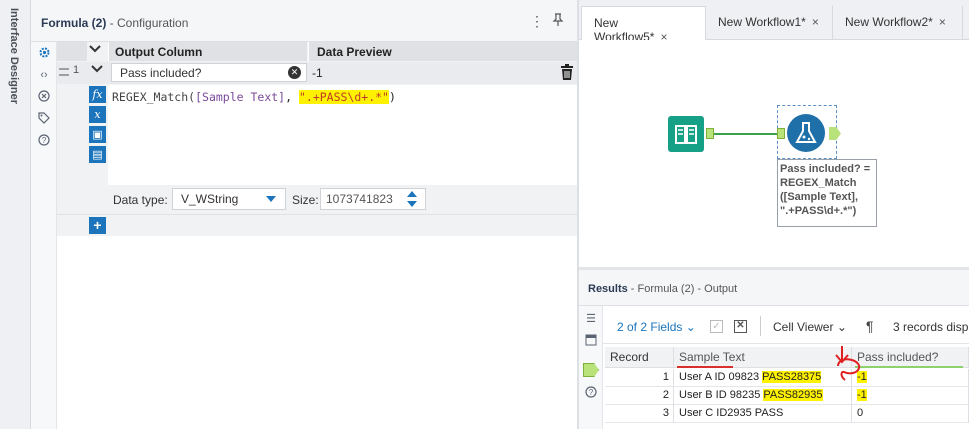 The height and width of the screenshot is (429, 969). Describe the element at coordinates (44, 53) in the screenshot. I see `gear-icon` at that location.